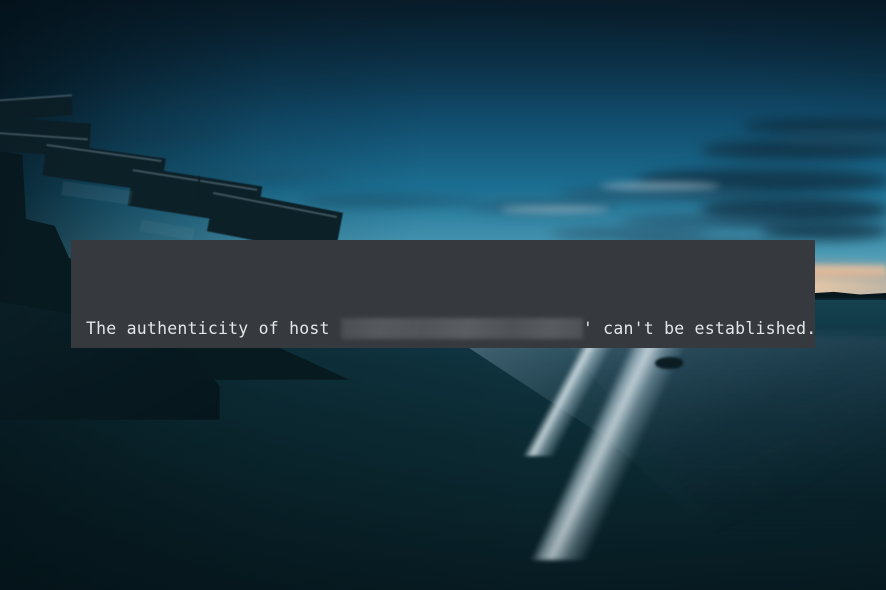 The height and width of the screenshot is (590, 886). I want to click on shore-rock, so click(669, 363).